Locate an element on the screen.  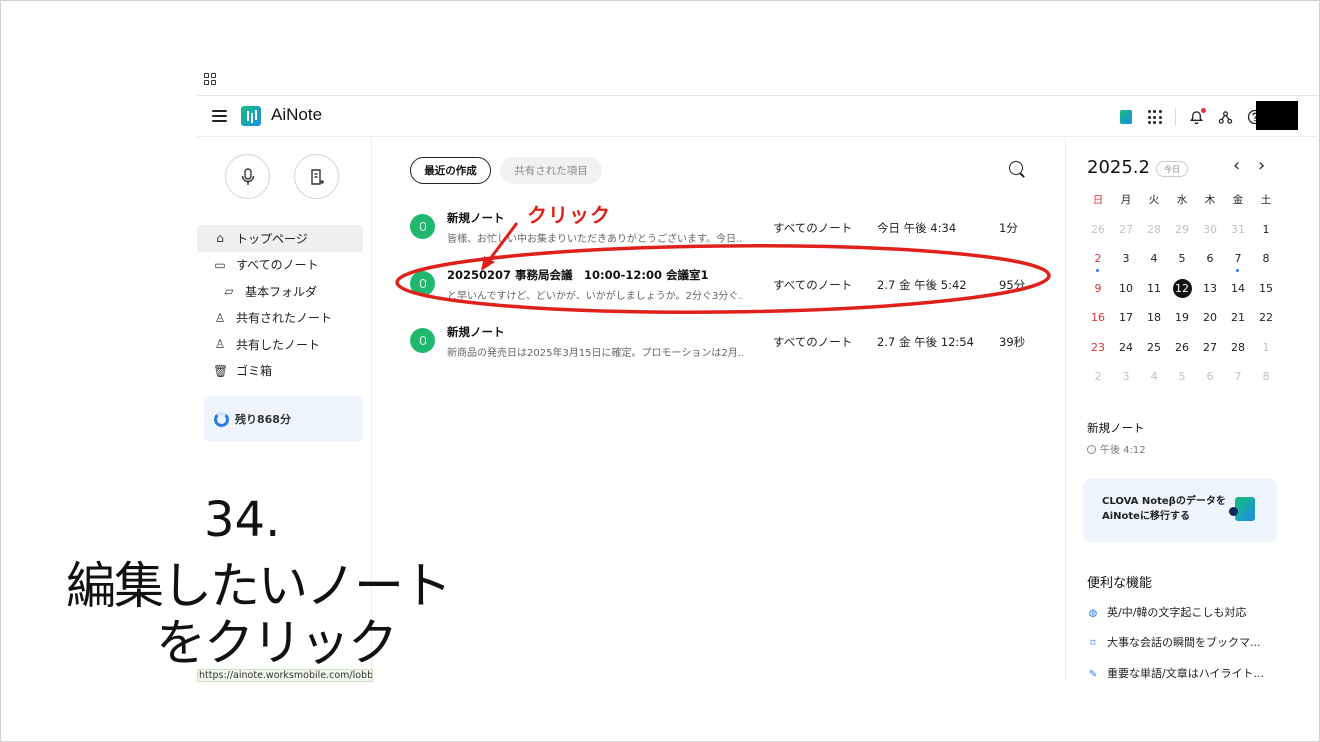
apps-grid-icon is located at coordinates (210, 79).